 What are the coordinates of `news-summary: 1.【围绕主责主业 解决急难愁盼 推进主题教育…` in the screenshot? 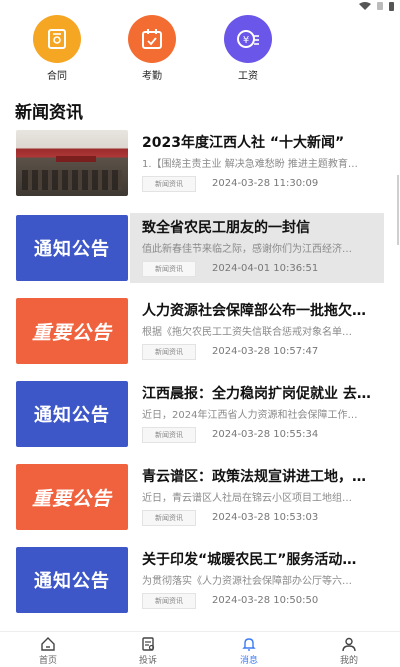 It's located at (250, 164).